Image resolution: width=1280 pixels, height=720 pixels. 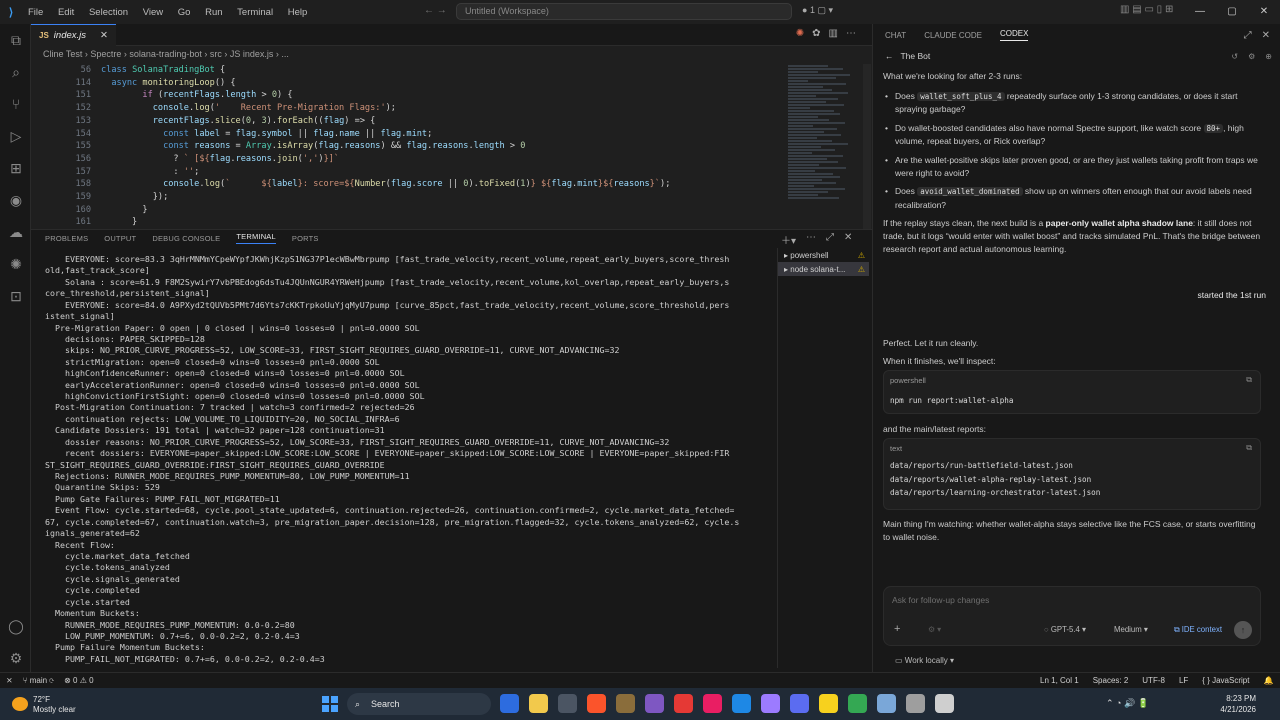 What do you see at coordinates (16, 104) in the screenshot?
I see `source-control-icon: ⑂` at bounding box center [16, 104].